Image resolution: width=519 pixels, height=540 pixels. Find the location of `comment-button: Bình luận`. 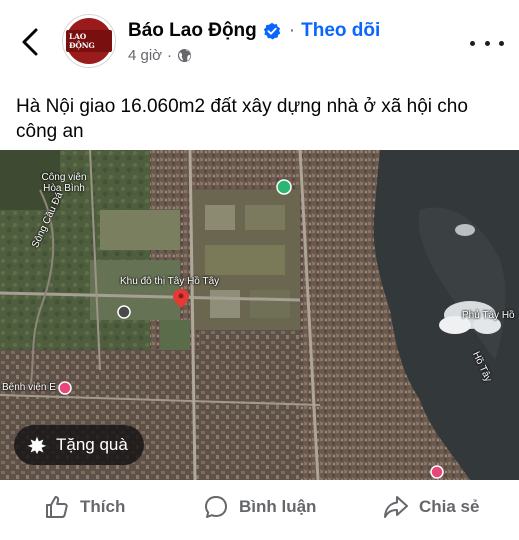

comment-button: Bình luận is located at coordinates (259, 507).